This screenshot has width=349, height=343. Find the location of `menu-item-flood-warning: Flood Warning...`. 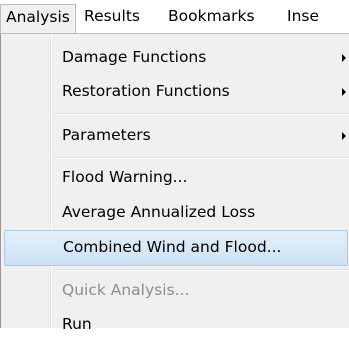

menu-item-flood-warning: Flood Warning... is located at coordinates (176, 178).